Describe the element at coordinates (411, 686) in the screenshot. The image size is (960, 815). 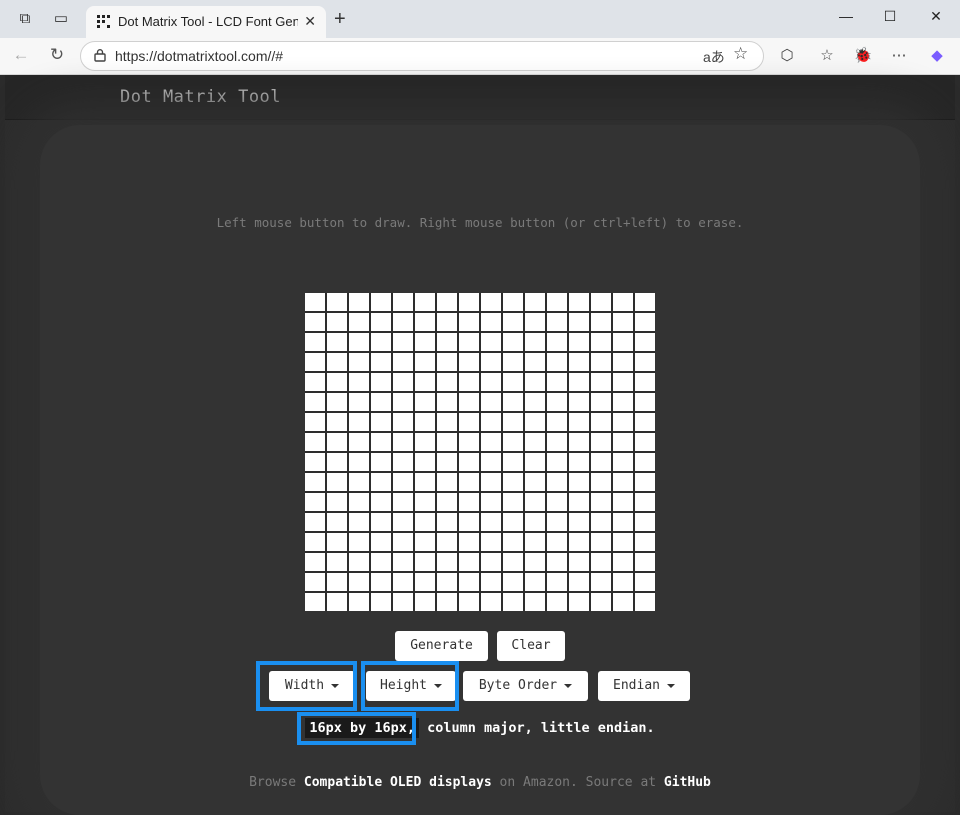
I see `height-dropdown: Height` at that location.